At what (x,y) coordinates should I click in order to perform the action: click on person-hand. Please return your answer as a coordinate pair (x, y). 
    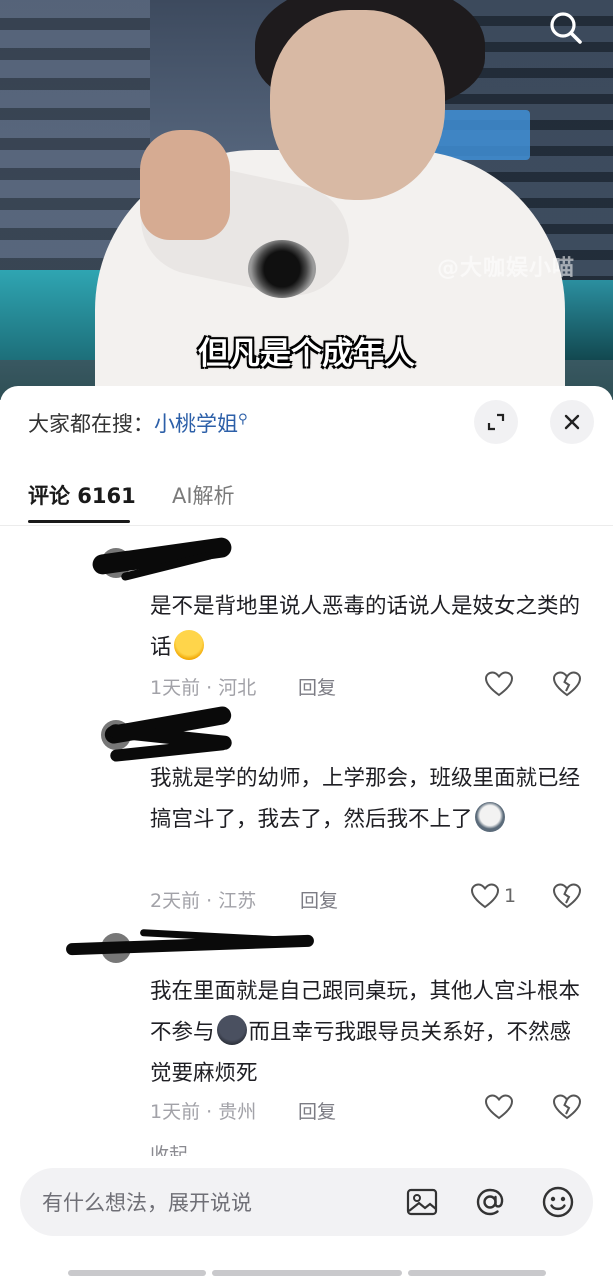
    Looking at the image, I should click on (185, 185).